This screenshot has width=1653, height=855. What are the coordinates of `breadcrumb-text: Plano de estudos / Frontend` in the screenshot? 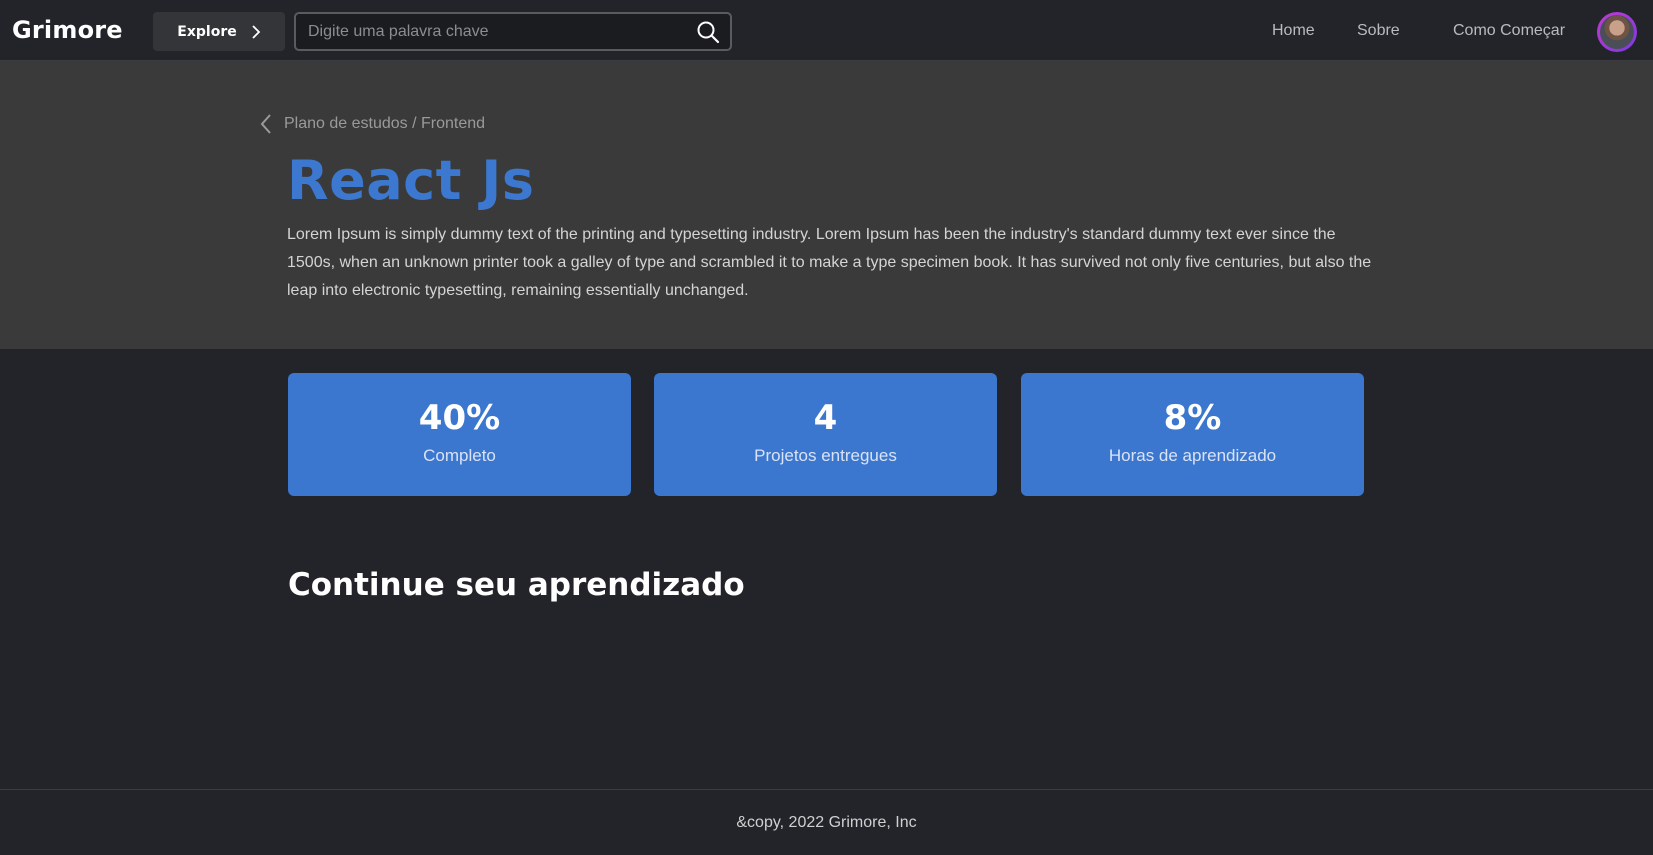 It's located at (384, 124).